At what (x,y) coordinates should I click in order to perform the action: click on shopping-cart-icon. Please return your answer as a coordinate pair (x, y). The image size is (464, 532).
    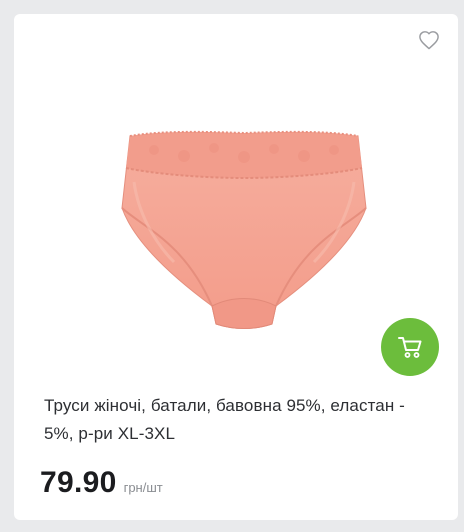
    Looking at the image, I should click on (410, 347).